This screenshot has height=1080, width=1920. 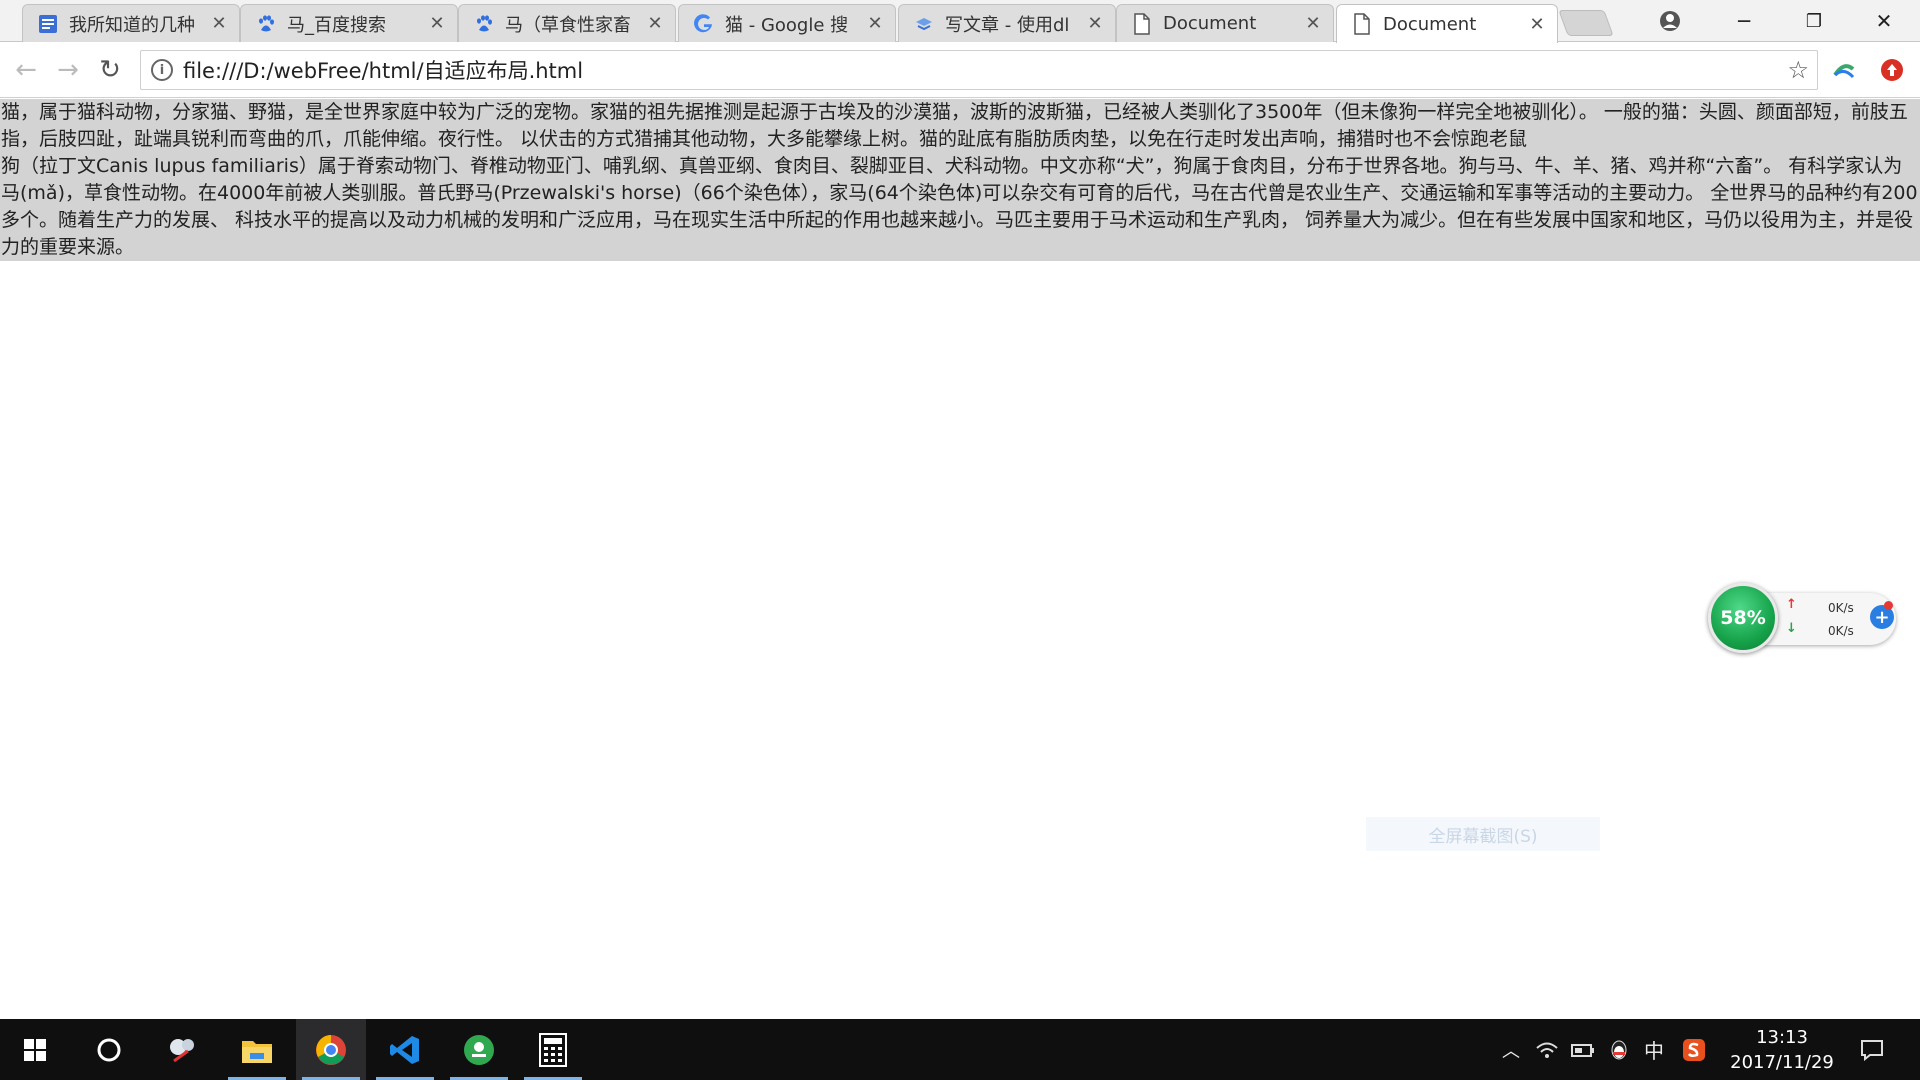 I want to click on network-speed-widget: 58% ↑ ↓ 0K/s 0K/s +, so click(x=1803, y=618).